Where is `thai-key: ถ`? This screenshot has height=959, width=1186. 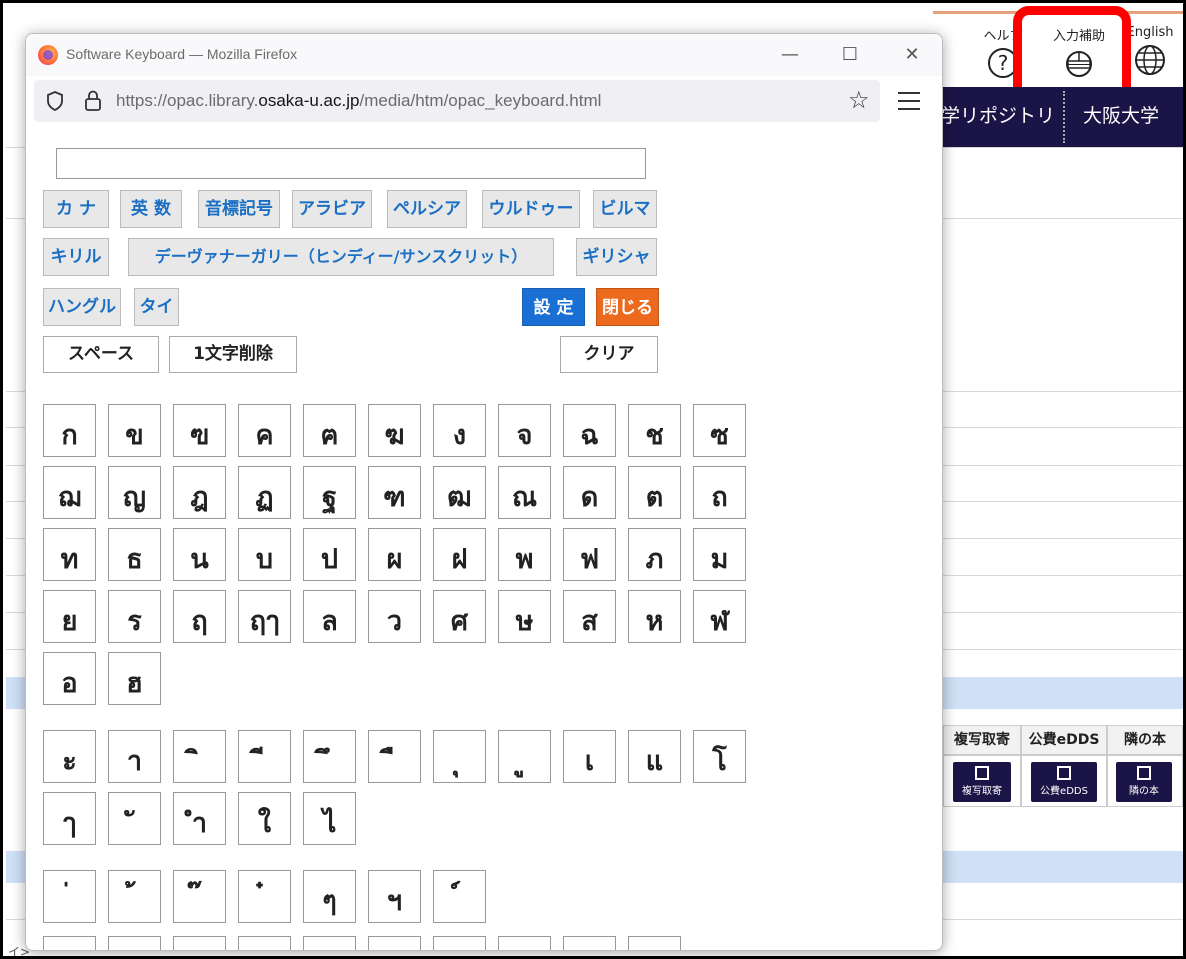
thai-key: ถ is located at coordinates (719, 492).